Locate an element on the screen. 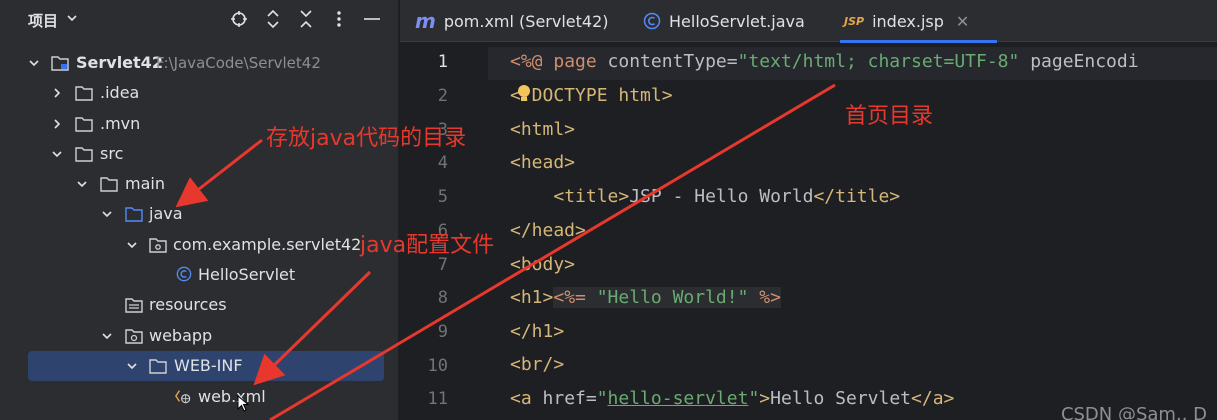 The height and width of the screenshot is (420, 1217). code-line-4: <head> is located at coordinates (542, 162).